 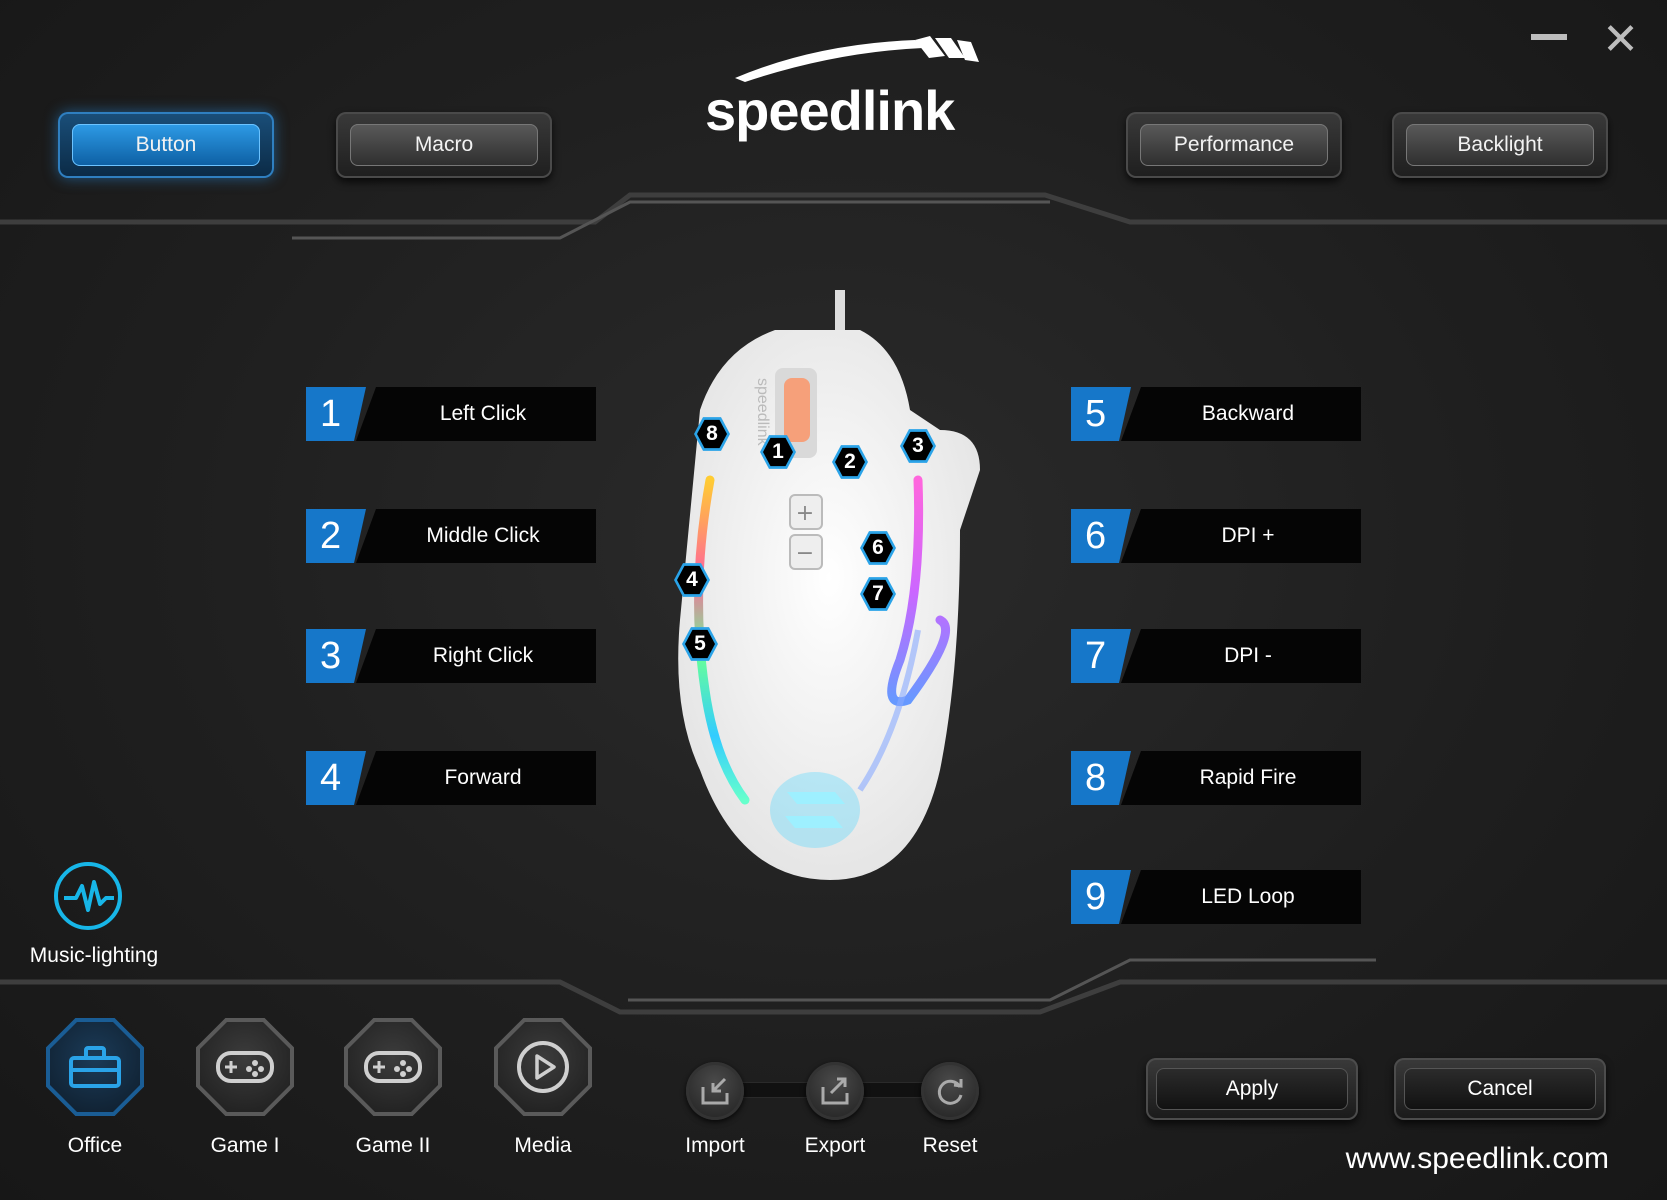 What do you see at coordinates (712, 434) in the screenshot?
I see `marker-number: 8` at bounding box center [712, 434].